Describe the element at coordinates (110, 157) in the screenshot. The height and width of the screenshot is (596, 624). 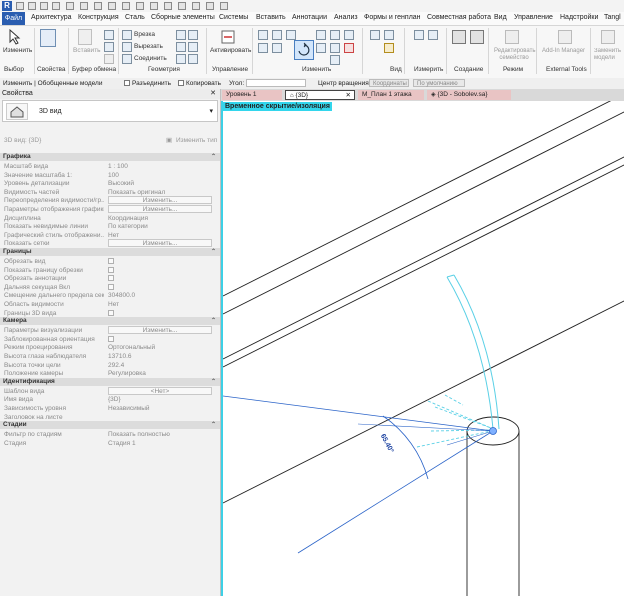
I see `property-section: Графика ⌃` at that location.